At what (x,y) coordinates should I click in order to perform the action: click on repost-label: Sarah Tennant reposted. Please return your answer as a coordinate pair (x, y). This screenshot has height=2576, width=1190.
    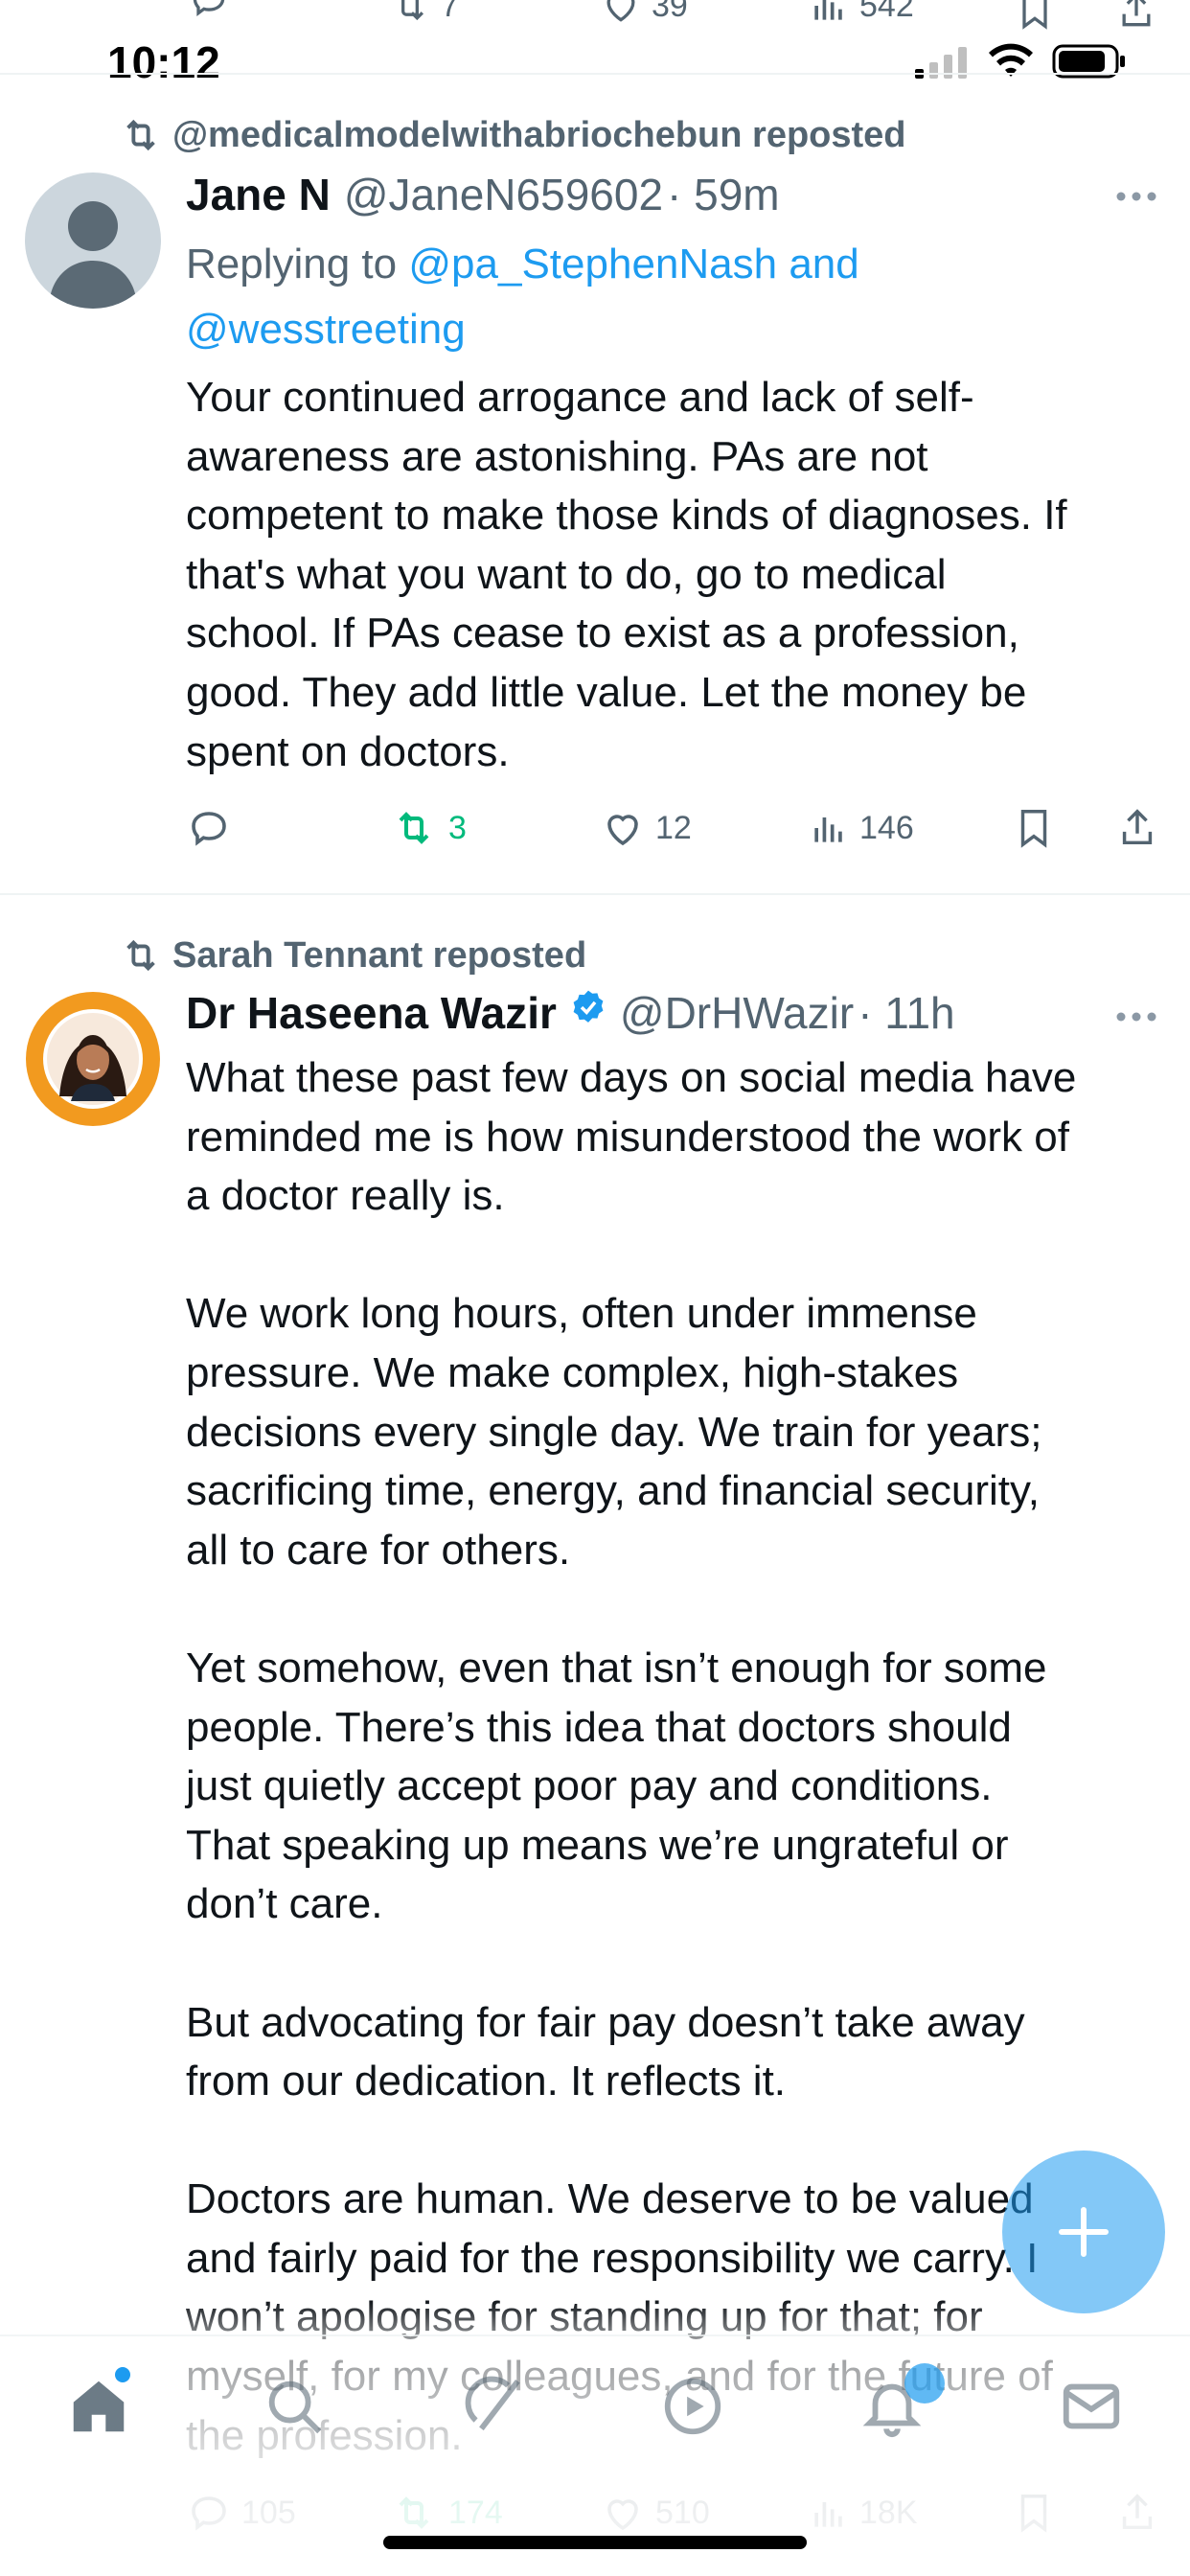
    Looking at the image, I should click on (380, 955).